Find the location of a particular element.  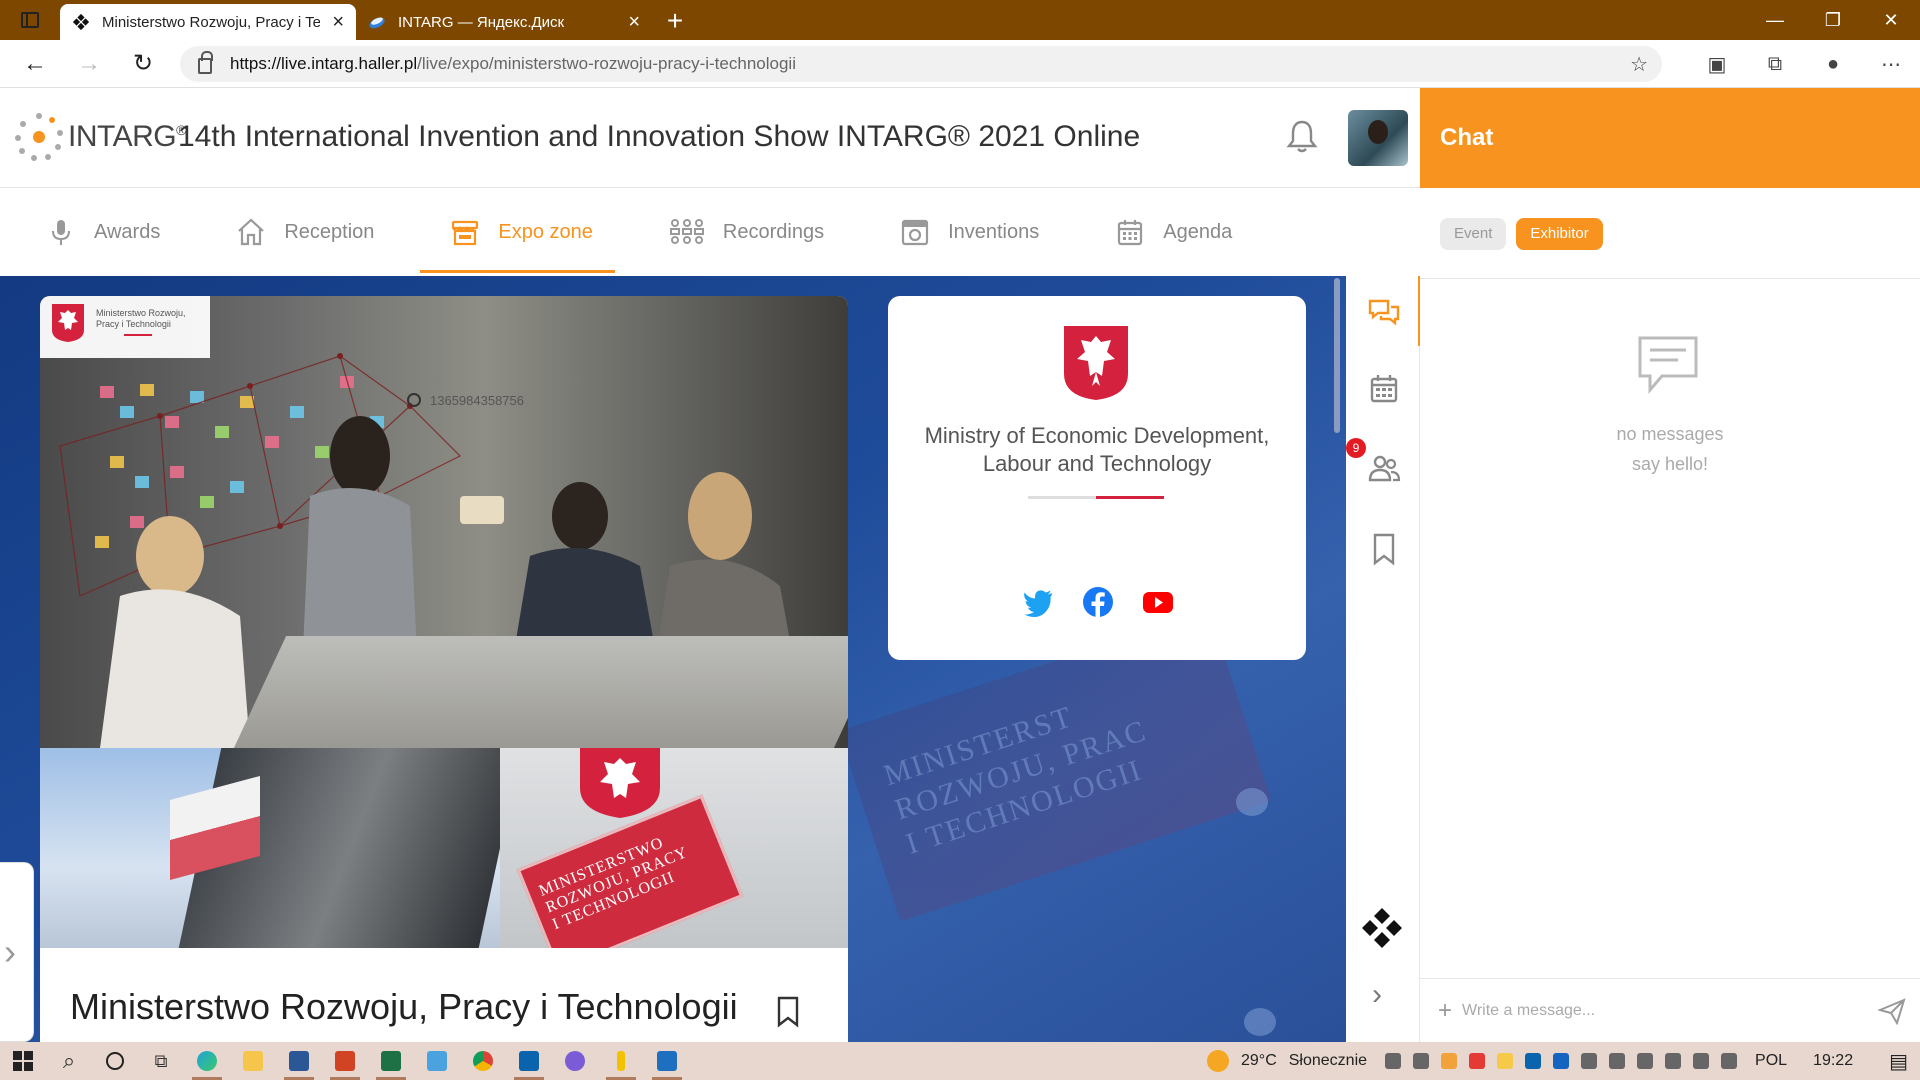

nav-awards: Awards is located at coordinates (95, 232).